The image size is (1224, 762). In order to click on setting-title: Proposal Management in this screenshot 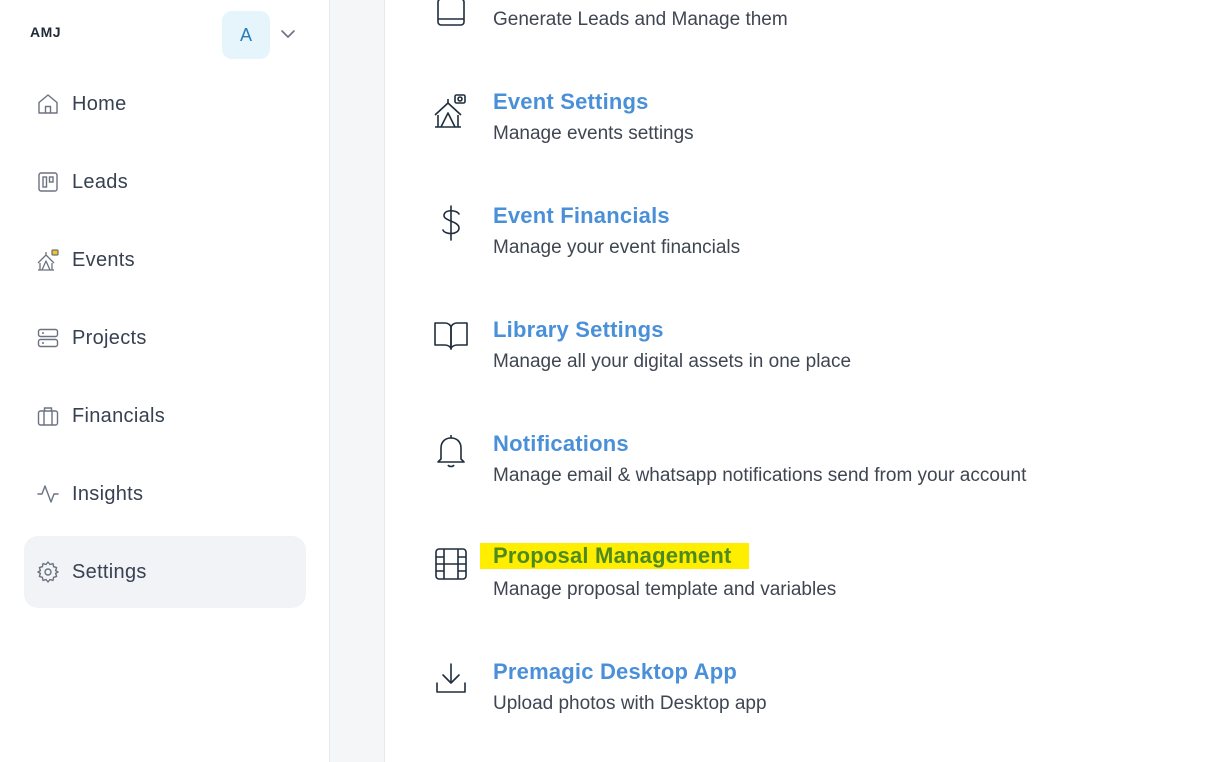, I will do `click(614, 556)`.